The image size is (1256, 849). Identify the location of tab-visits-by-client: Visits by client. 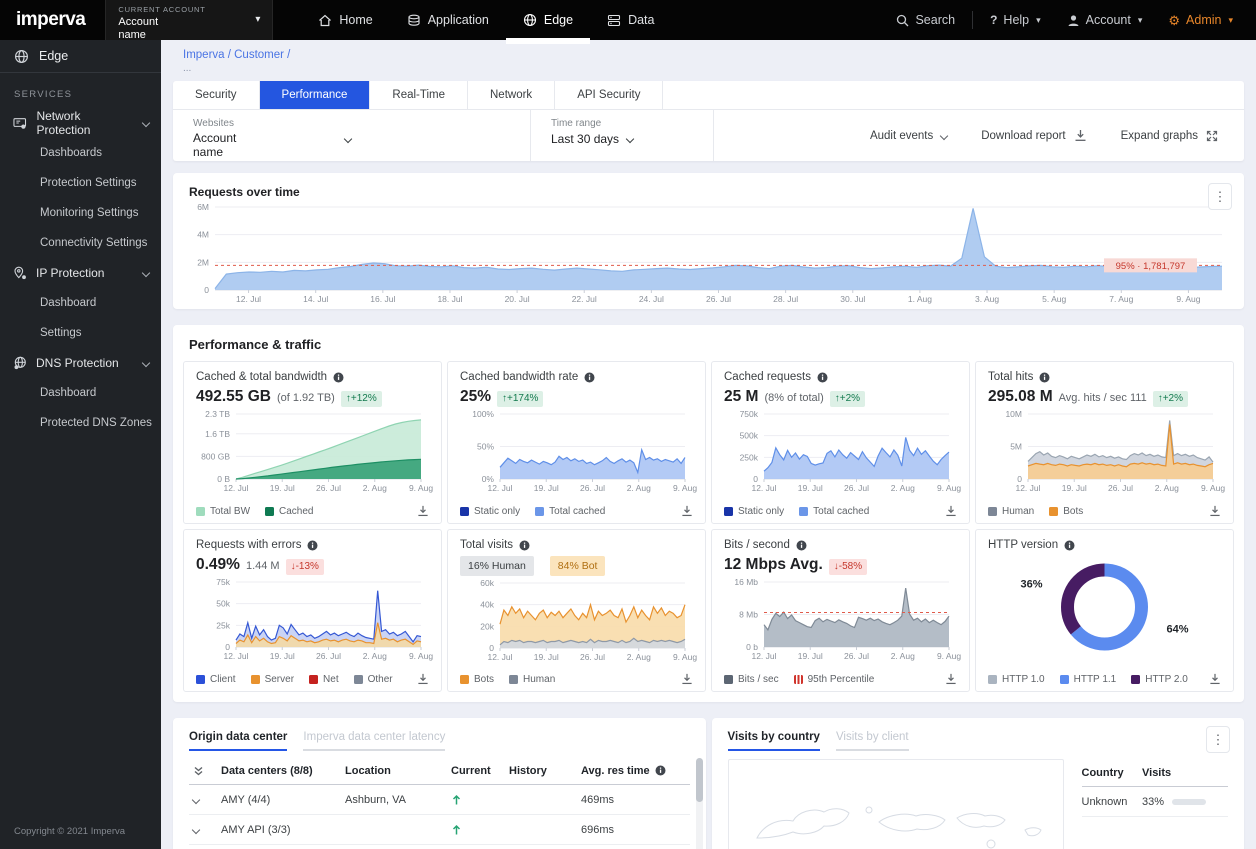
(872, 741).